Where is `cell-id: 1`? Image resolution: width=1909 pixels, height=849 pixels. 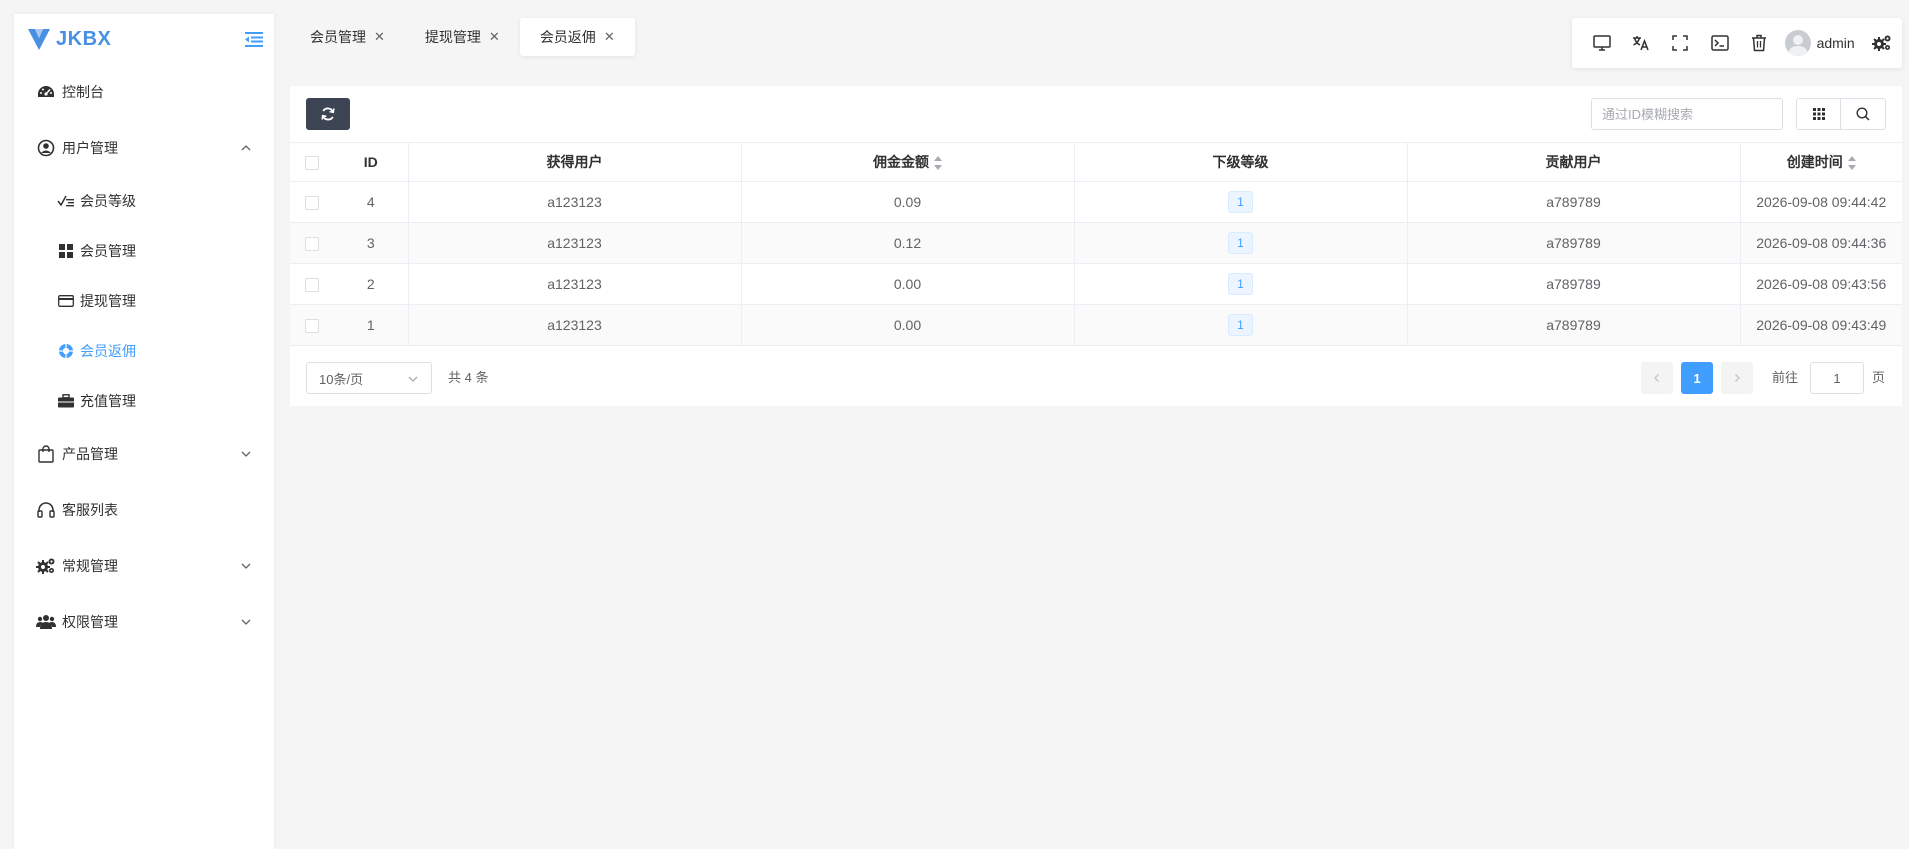
cell-id: 1 is located at coordinates (371, 325).